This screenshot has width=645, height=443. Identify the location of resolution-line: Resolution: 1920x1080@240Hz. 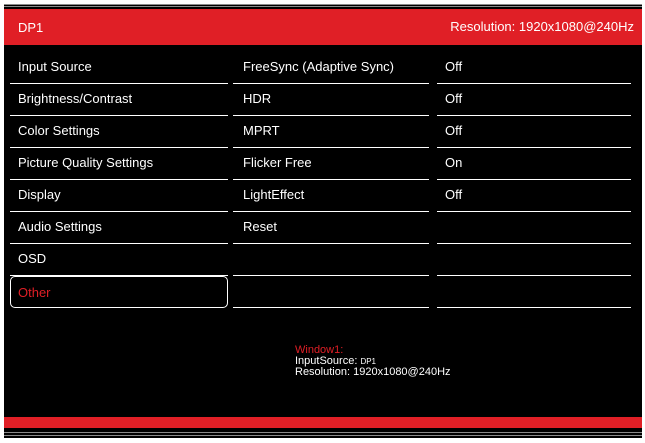
(373, 372).